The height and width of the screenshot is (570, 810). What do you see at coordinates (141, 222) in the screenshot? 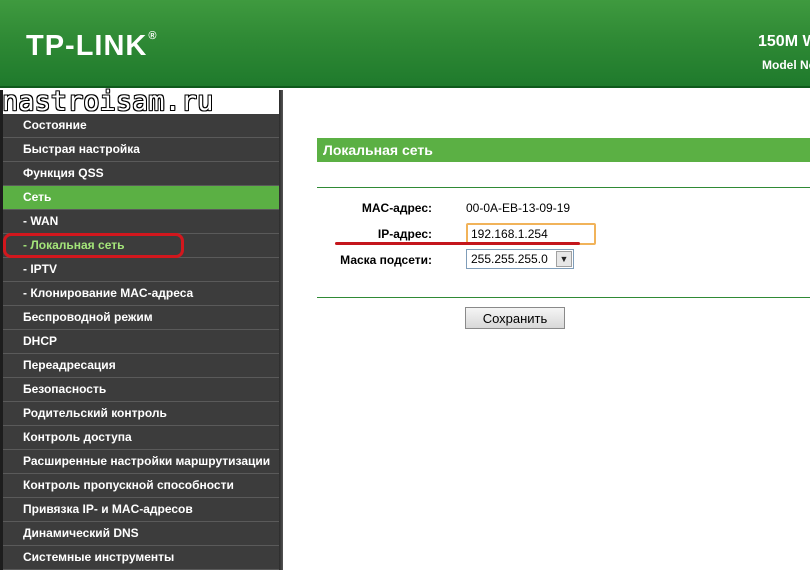
I see `sidebar-item-wan: - WAN` at bounding box center [141, 222].